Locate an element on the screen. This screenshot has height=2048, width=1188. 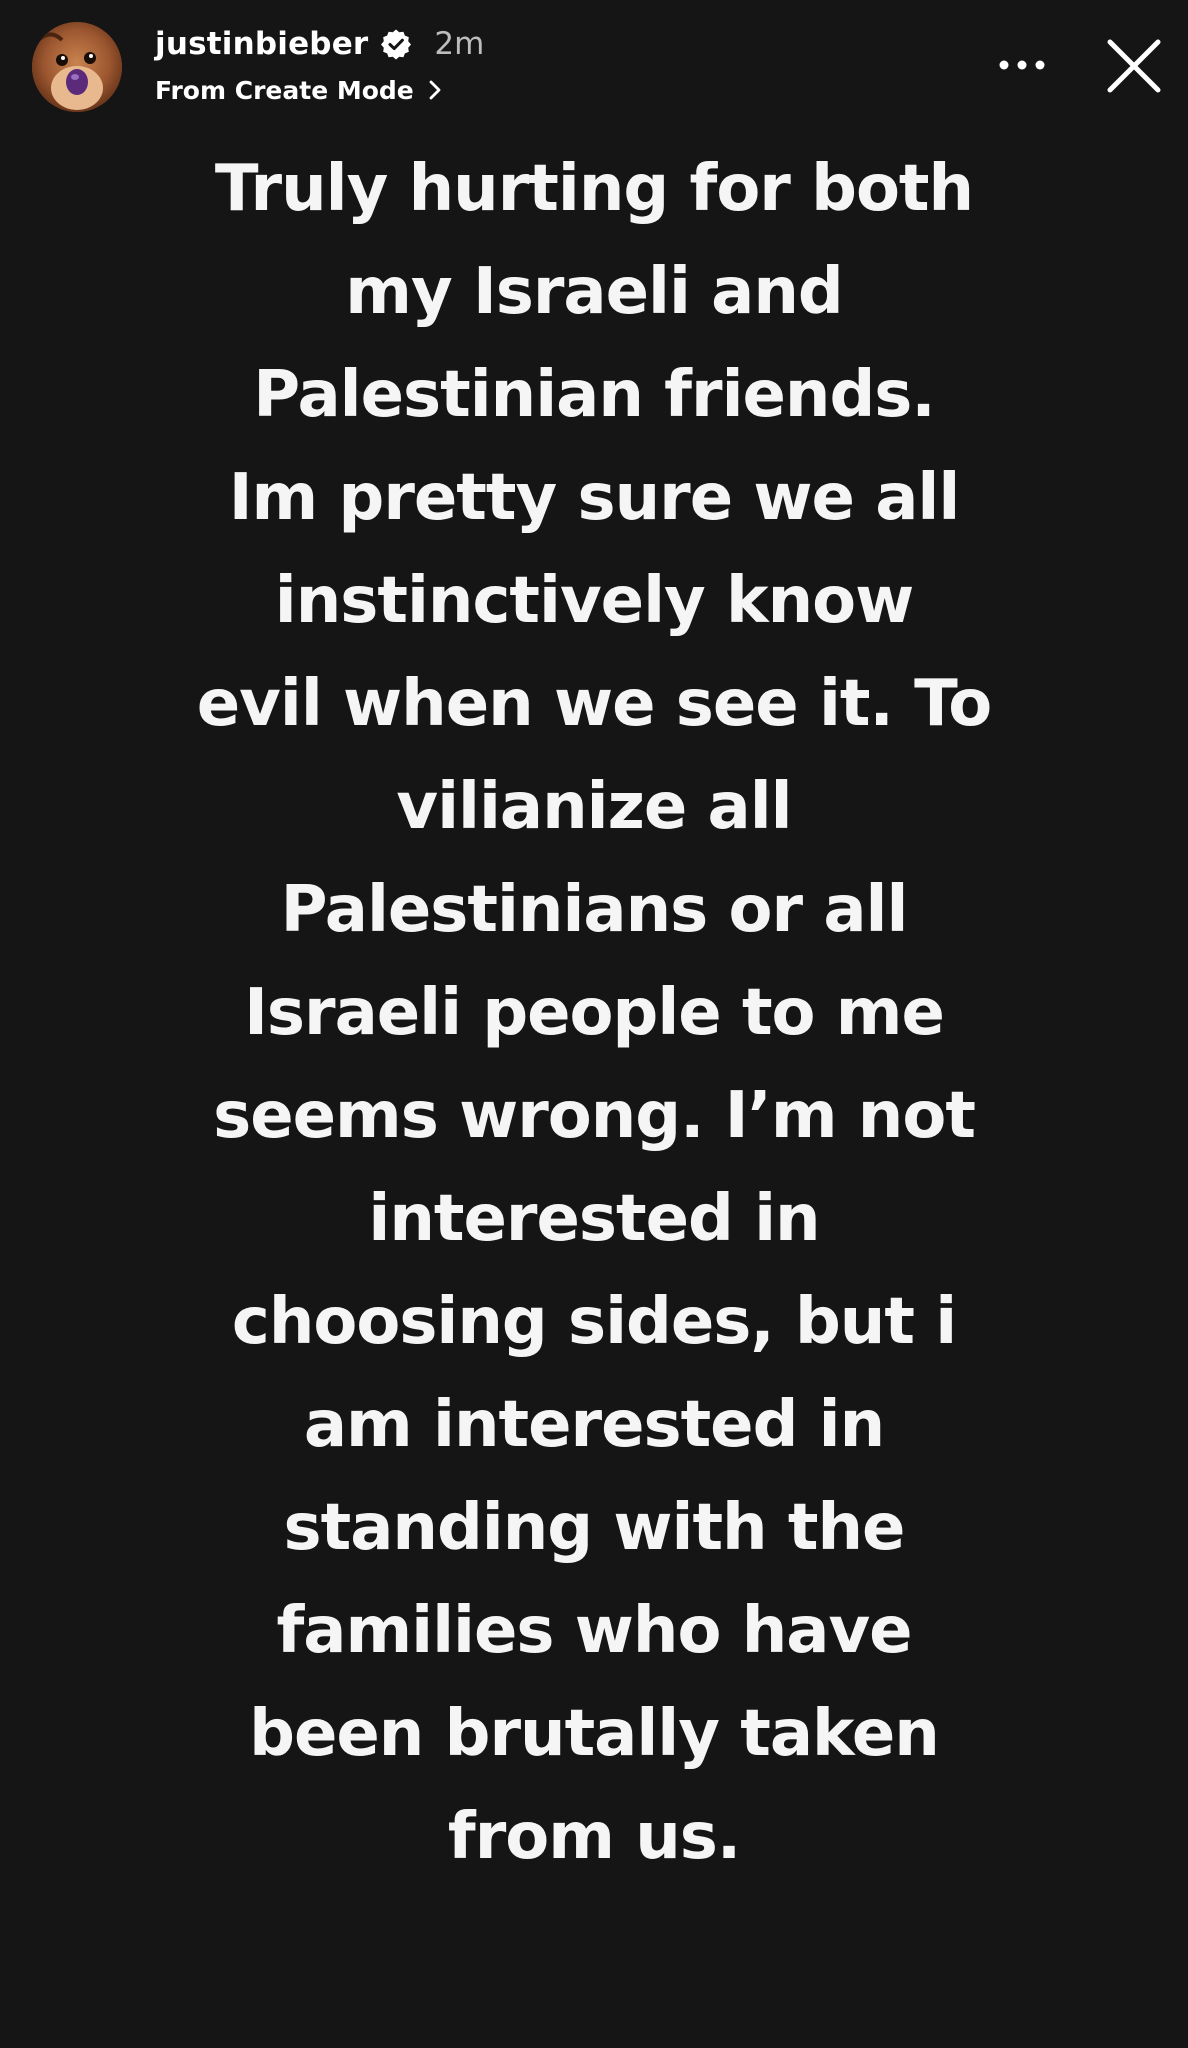
story-text-line: instinctively know is located at coordinates (594, 601).